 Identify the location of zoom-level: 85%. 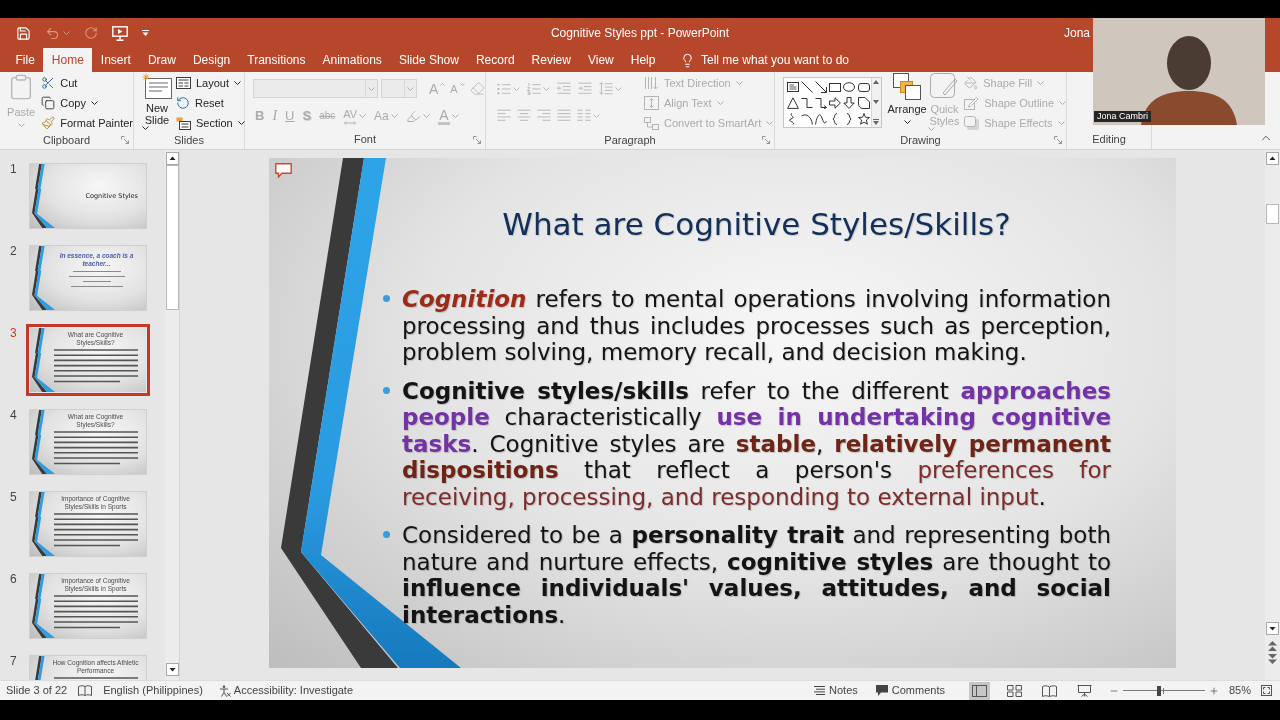
(1239, 690).